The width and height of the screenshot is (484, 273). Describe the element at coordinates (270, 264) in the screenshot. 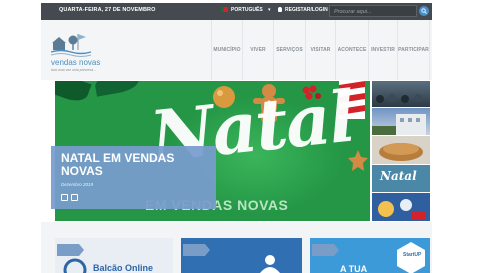

I see `people-icon` at that location.